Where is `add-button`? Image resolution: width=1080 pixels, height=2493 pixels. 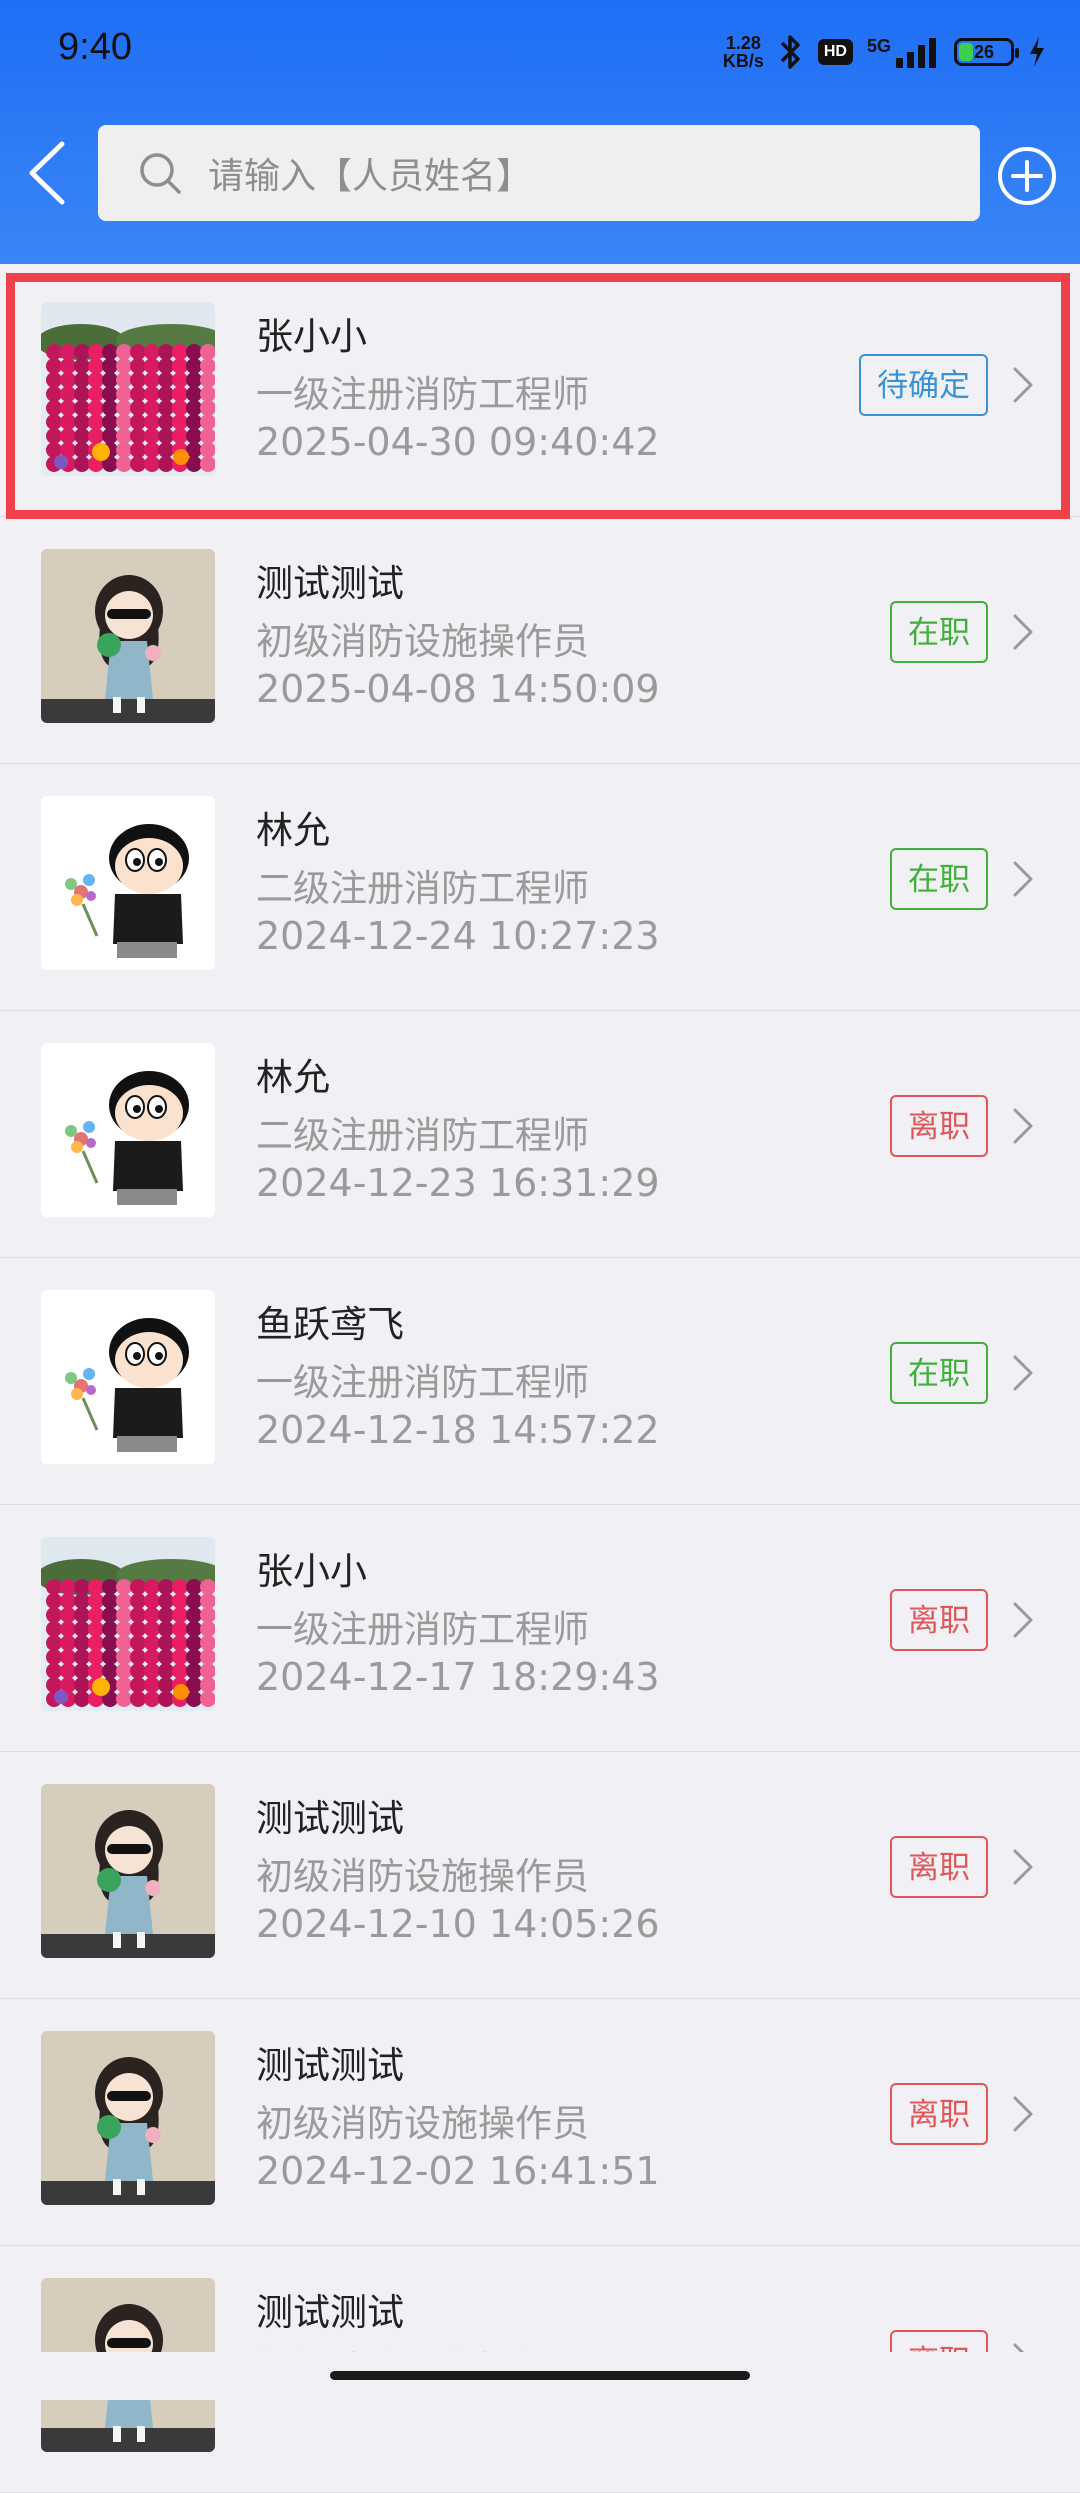
add-button is located at coordinates (1027, 176).